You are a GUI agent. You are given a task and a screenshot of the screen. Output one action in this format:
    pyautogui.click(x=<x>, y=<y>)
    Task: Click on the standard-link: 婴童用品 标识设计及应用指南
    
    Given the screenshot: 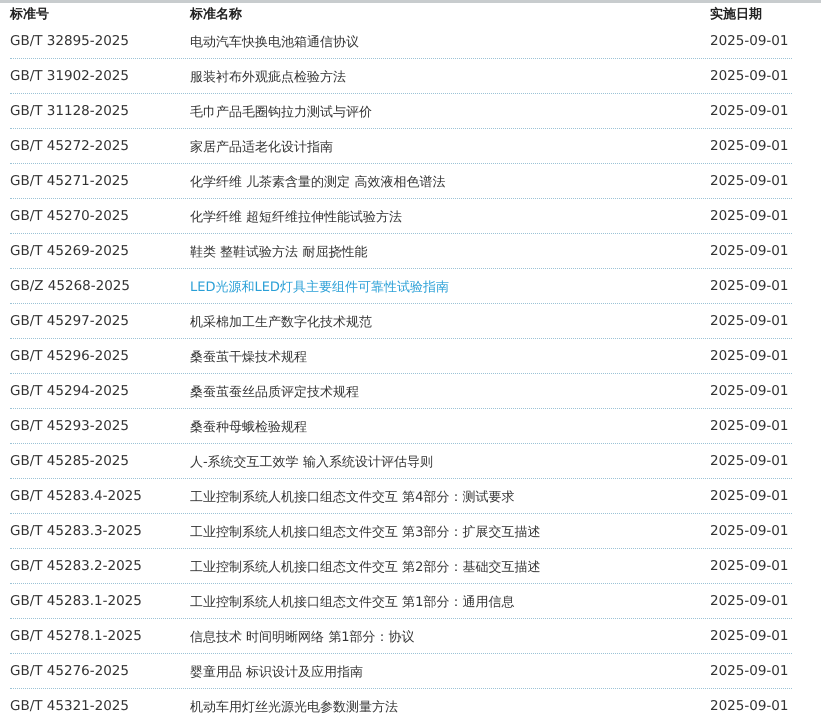 What is the action you would take?
    pyautogui.click(x=277, y=672)
    